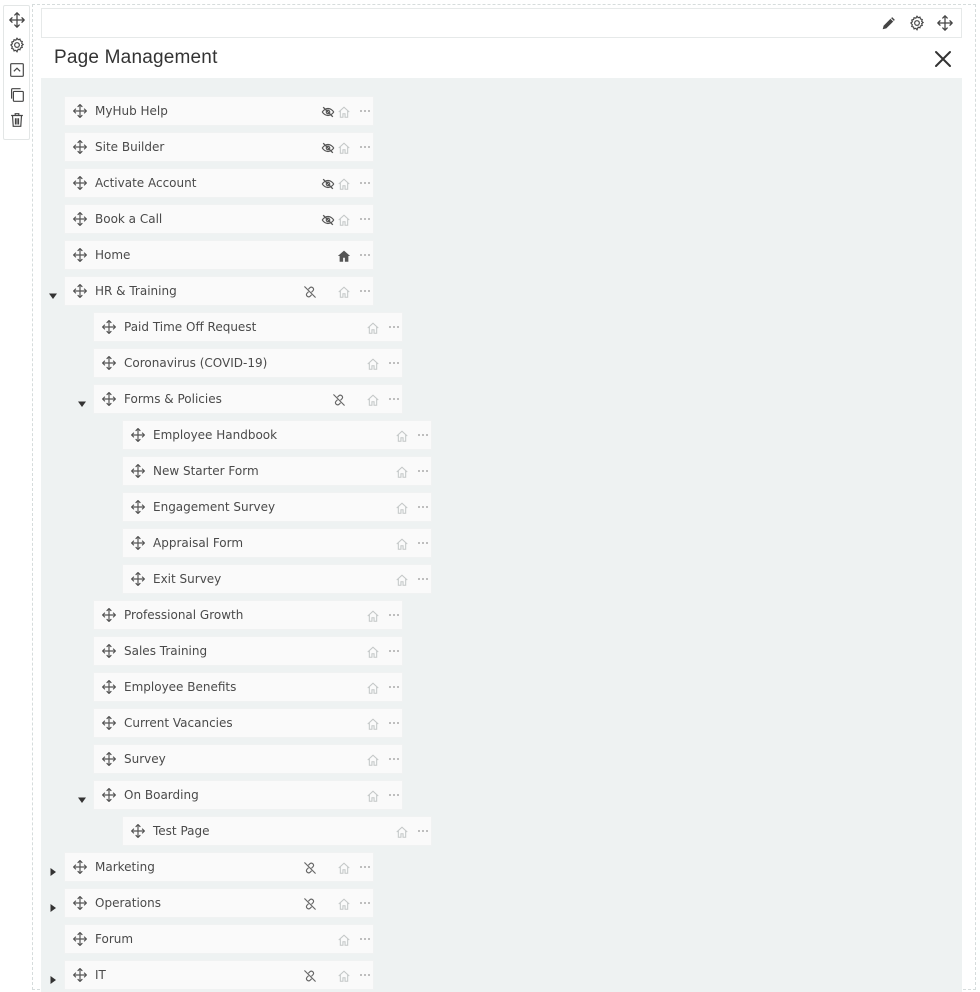  What do you see at coordinates (277, 543) in the screenshot?
I see `tree-row: Appraisal Form` at bounding box center [277, 543].